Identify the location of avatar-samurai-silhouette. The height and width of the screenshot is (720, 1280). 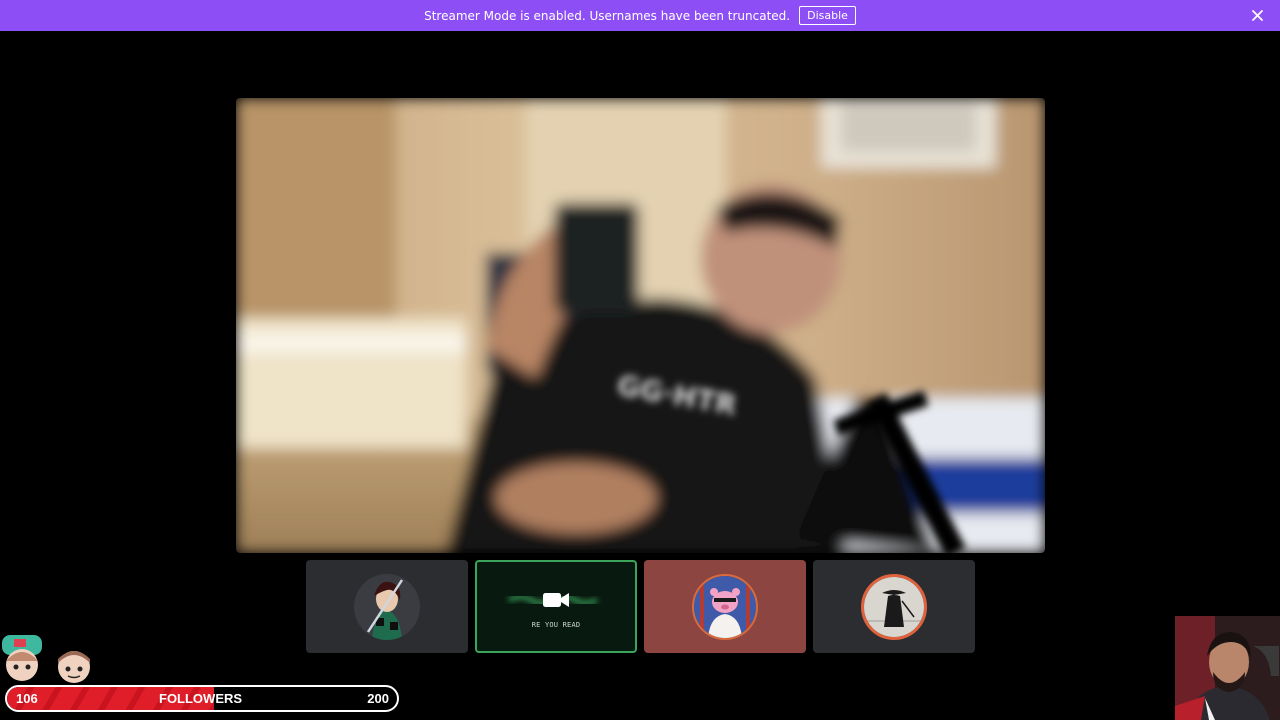
(894, 606).